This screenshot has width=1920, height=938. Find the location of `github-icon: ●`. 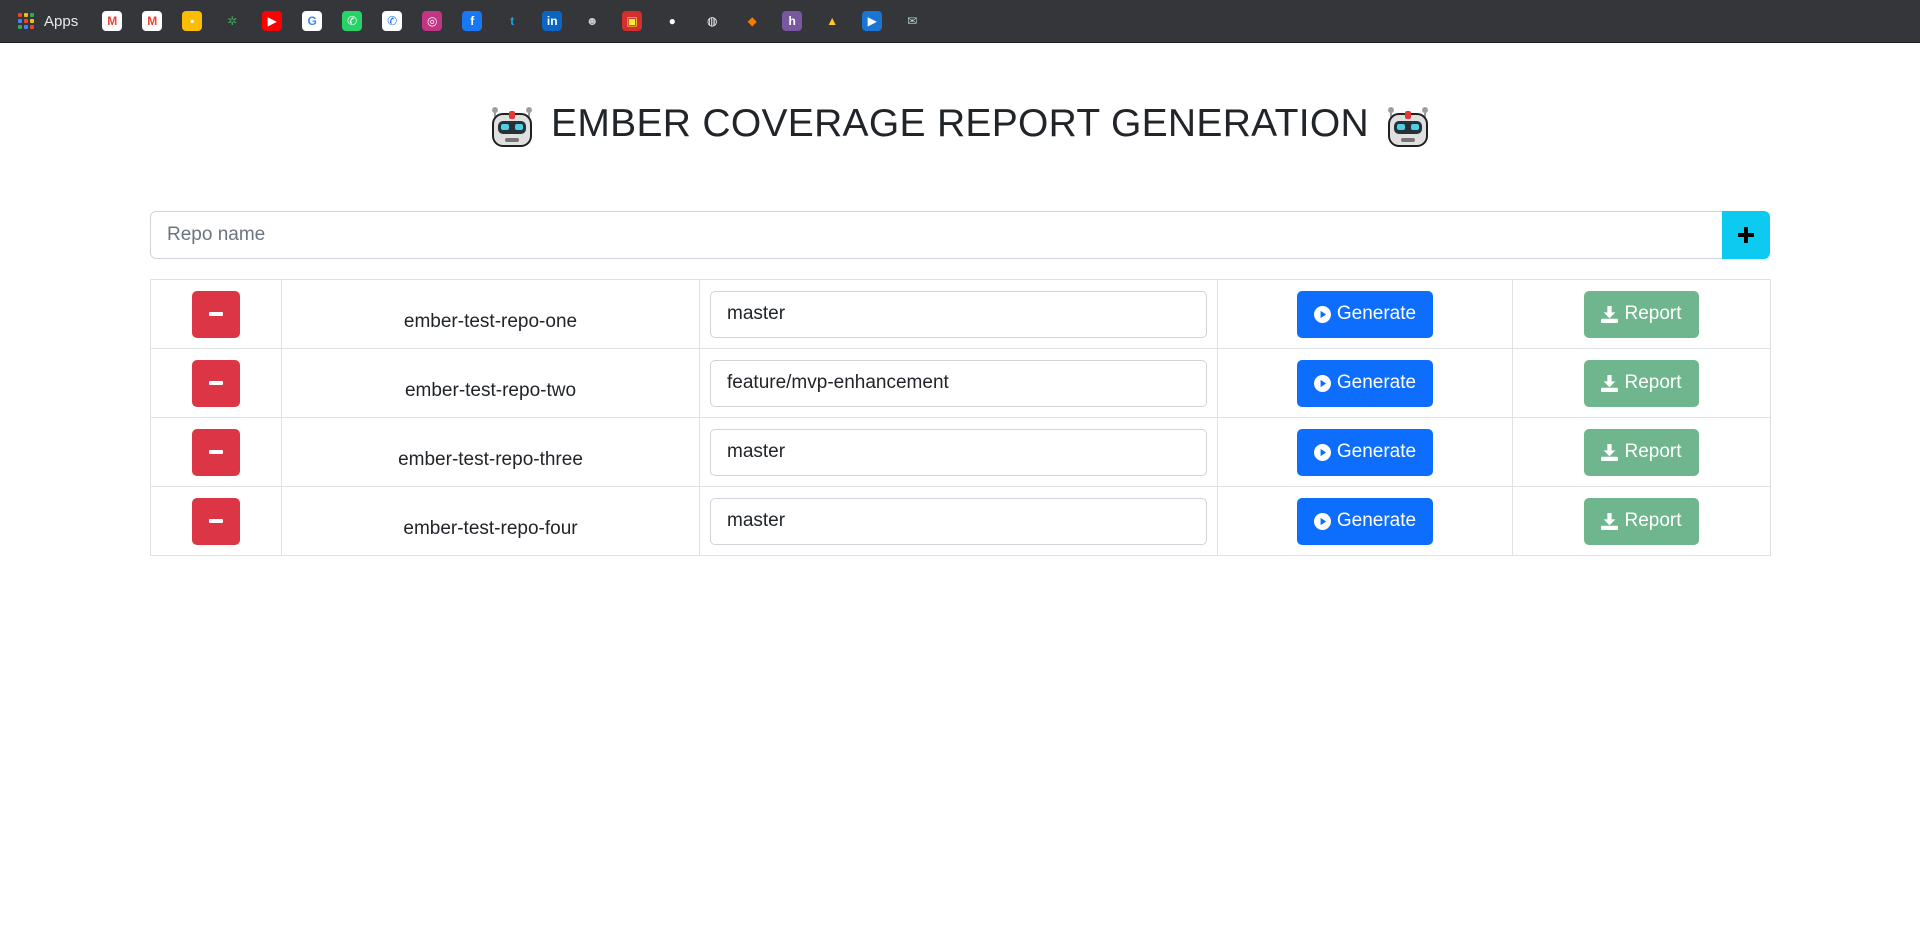

github-icon: ● is located at coordinates (672, 21).